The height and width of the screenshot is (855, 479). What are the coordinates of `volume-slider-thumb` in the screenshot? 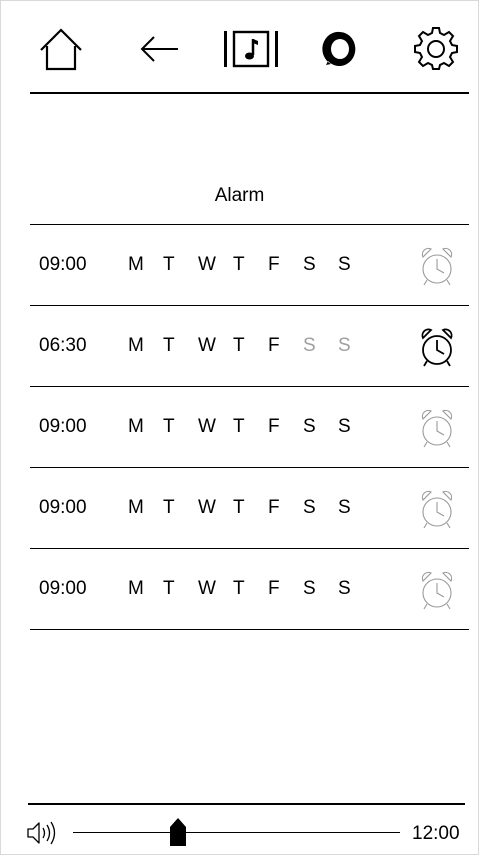 It's located at (178, 832).